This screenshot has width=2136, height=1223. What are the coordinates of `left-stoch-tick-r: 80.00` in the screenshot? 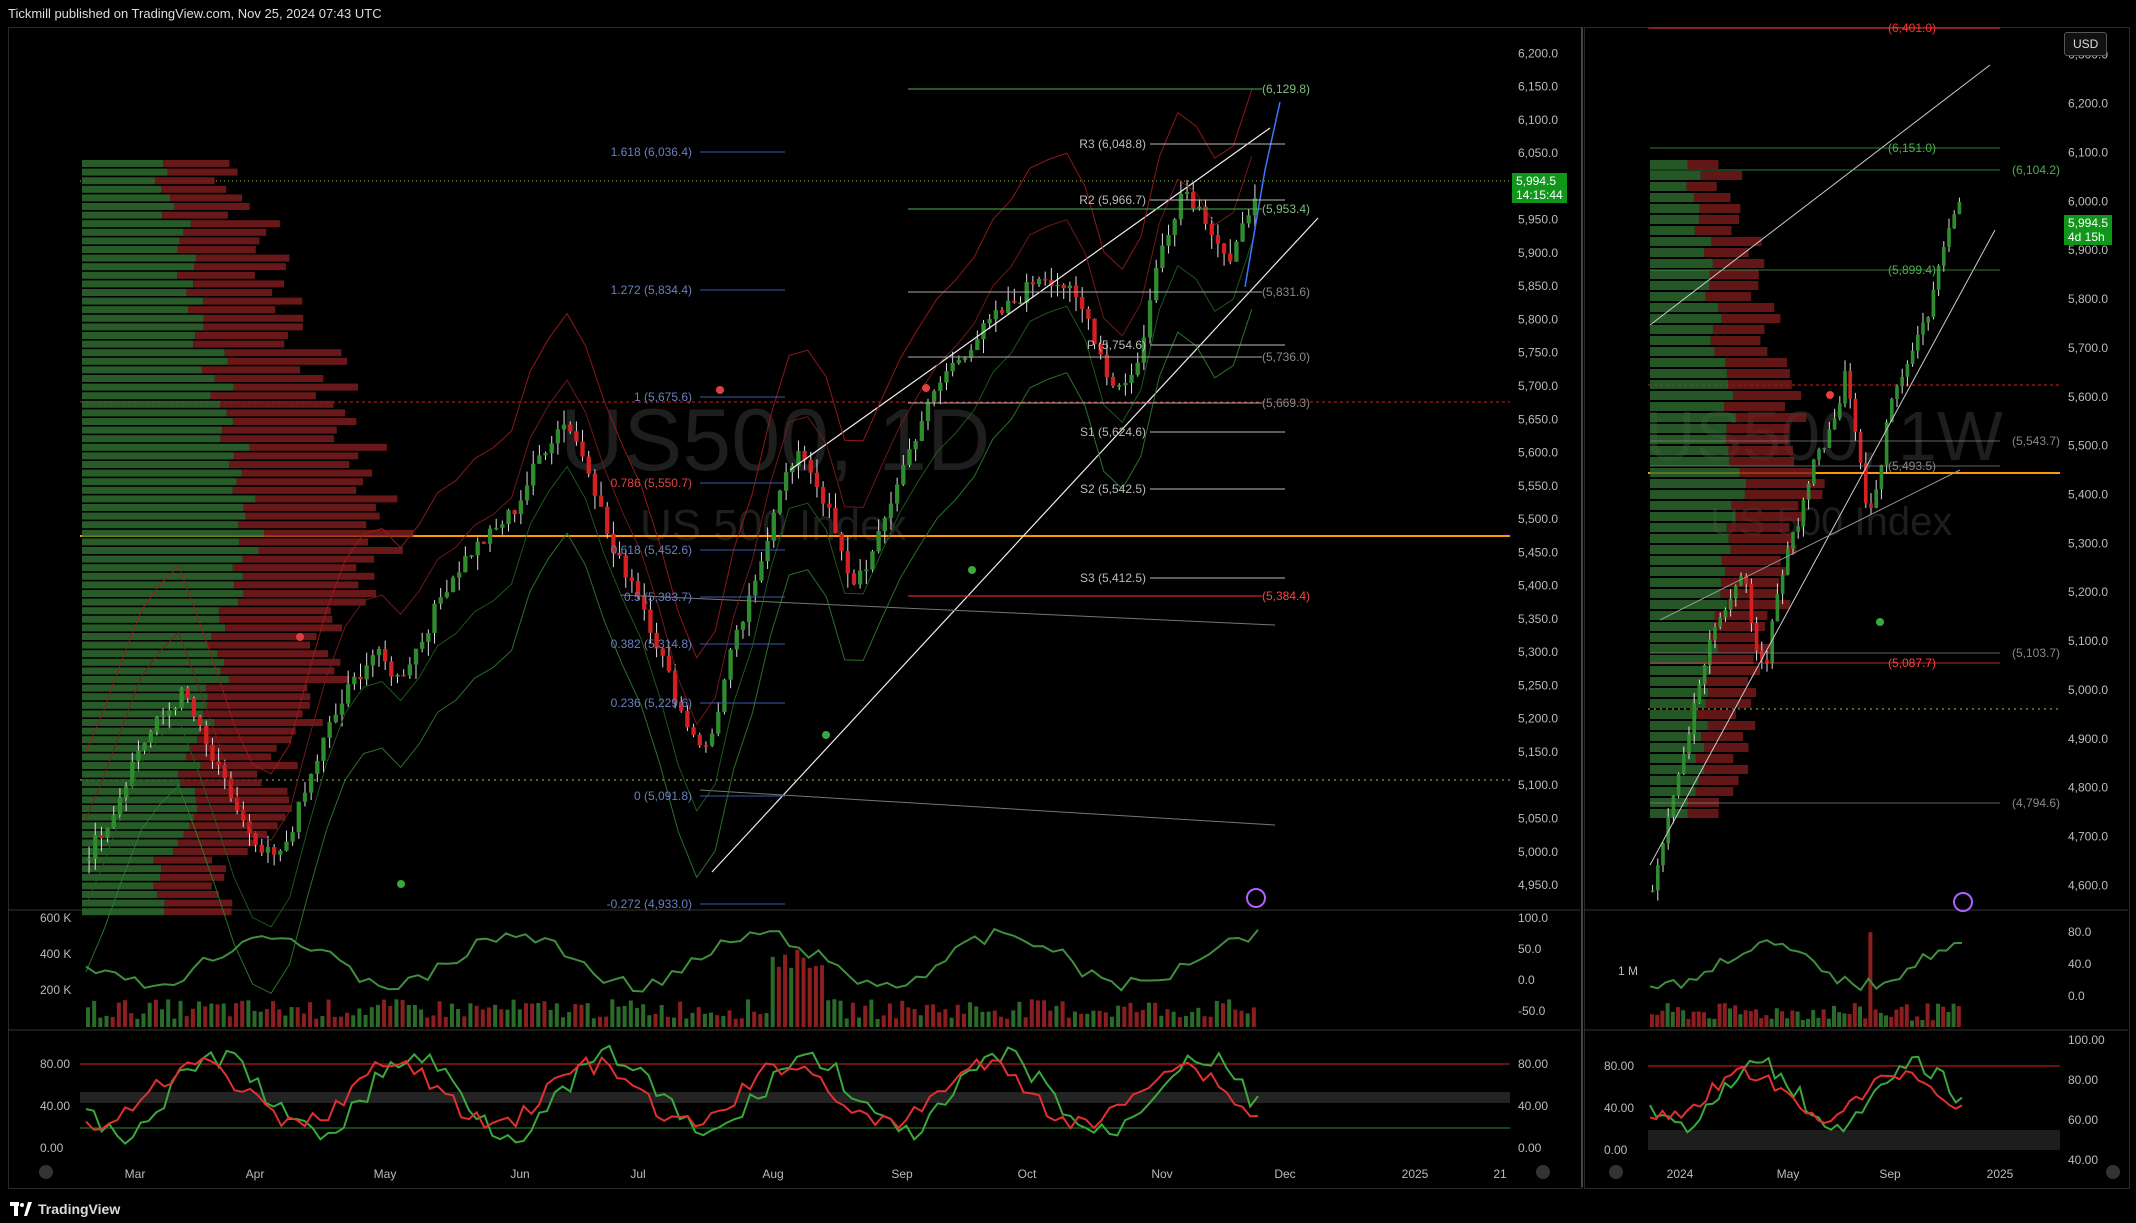 It's located at (1533, 1064).